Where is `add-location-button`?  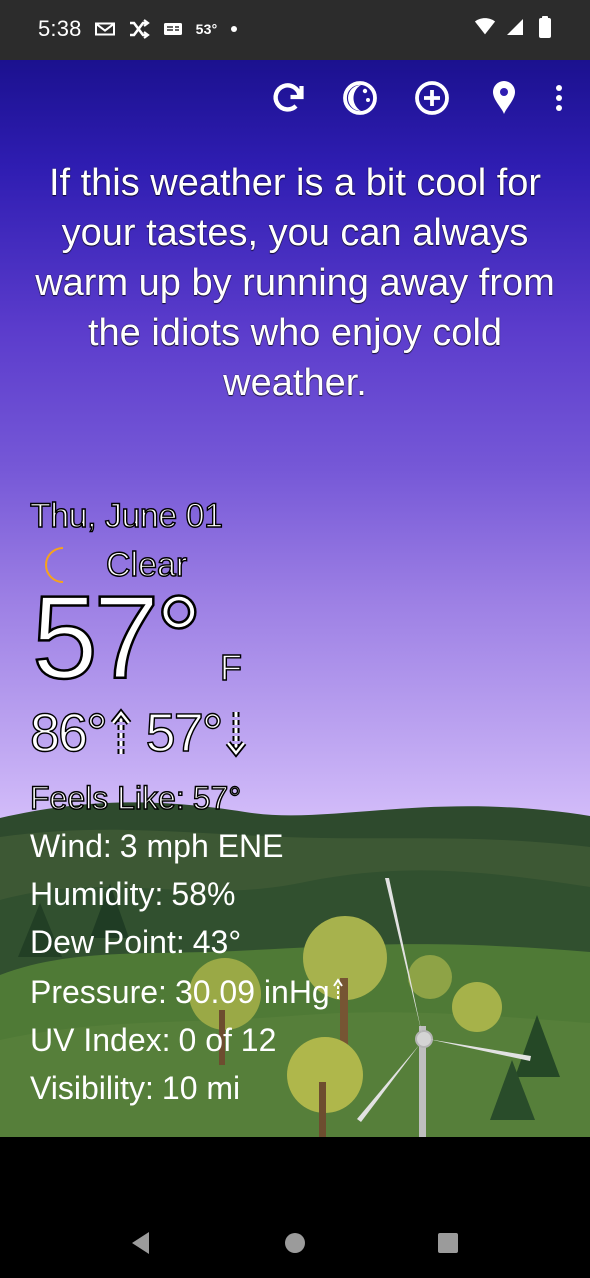
add-location-button is located at coordinates (432, 98).